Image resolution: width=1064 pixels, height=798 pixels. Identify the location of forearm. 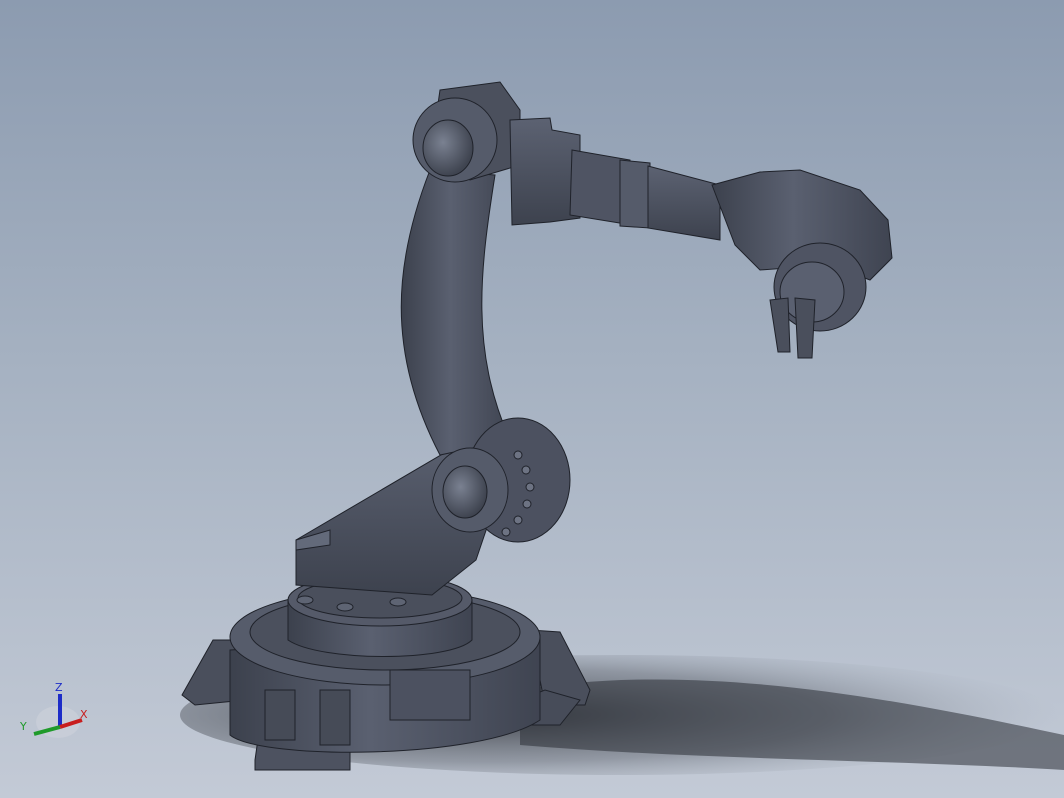
(615, 179).